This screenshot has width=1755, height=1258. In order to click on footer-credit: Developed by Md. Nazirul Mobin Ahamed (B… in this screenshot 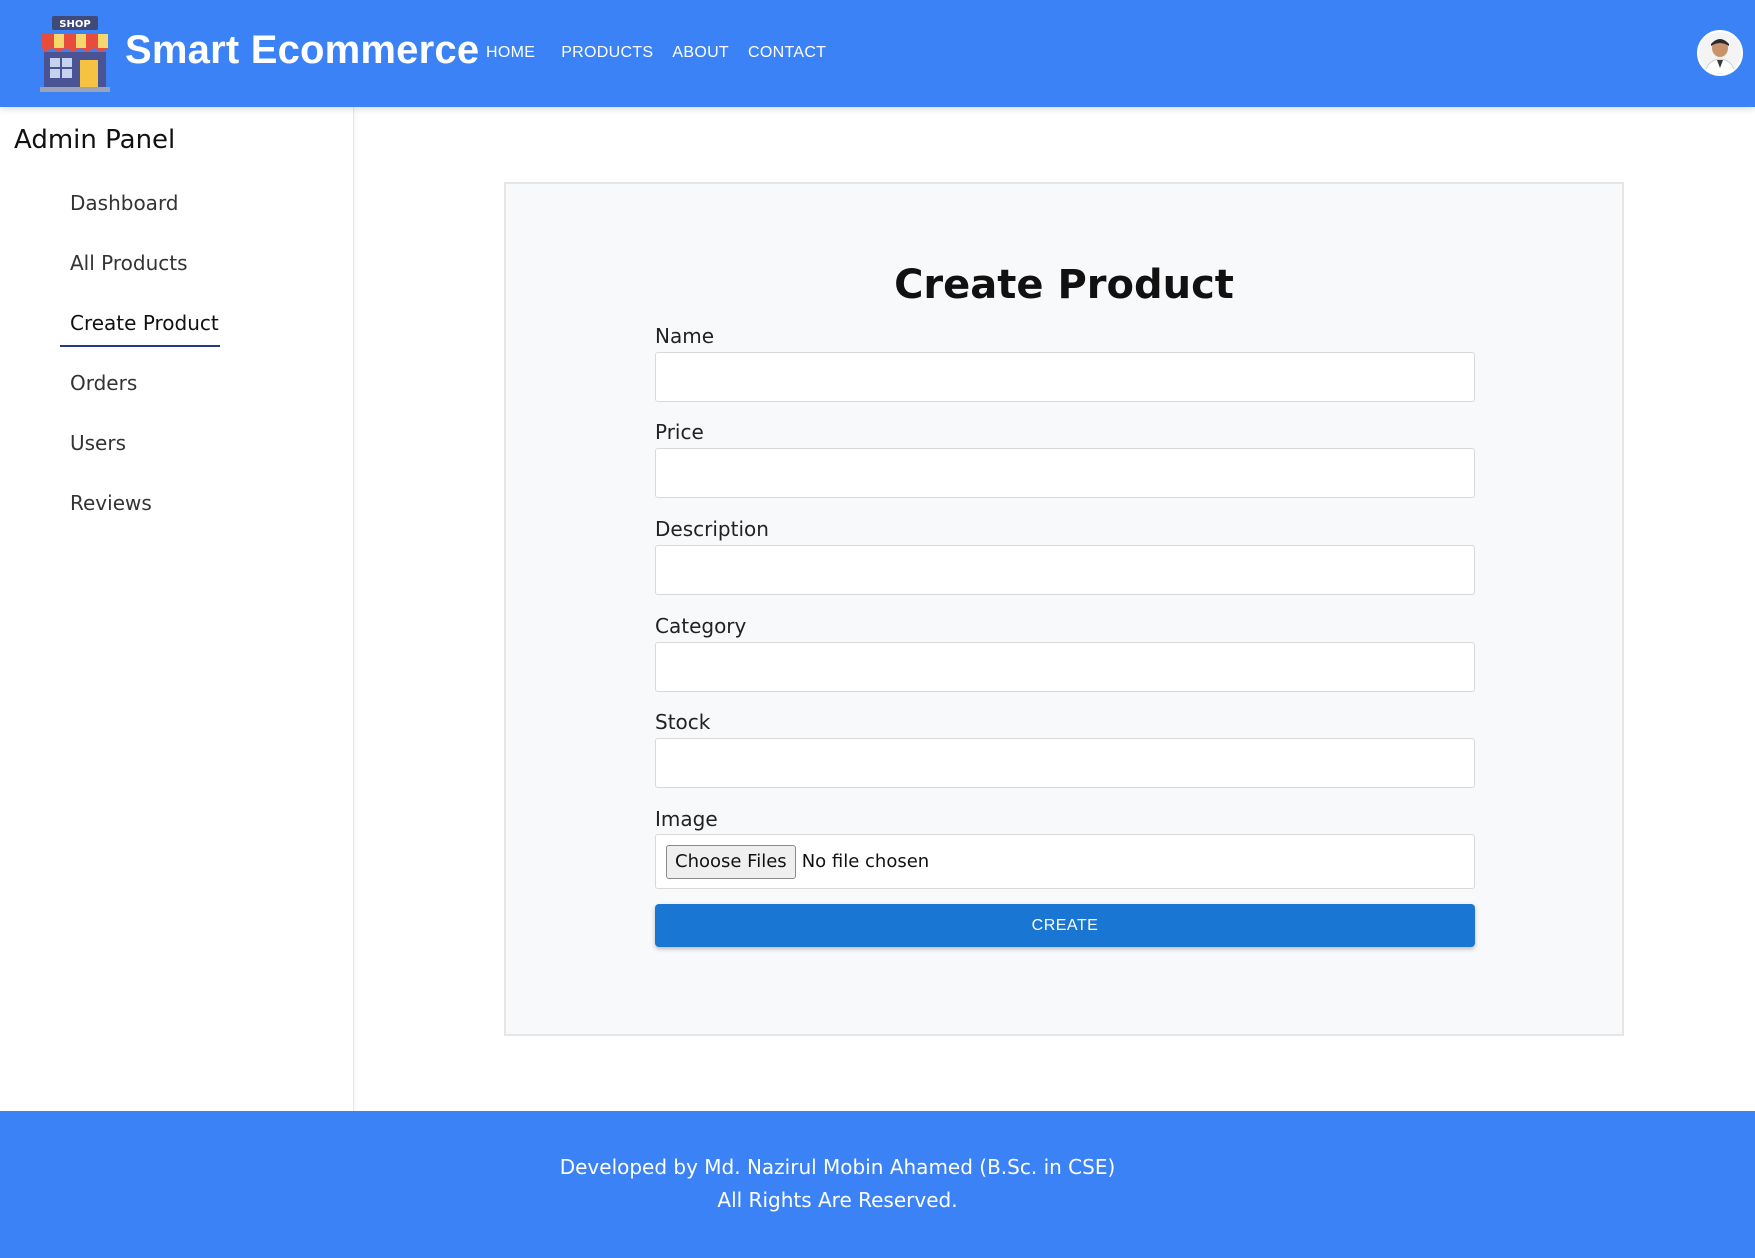, I will do `click(837, 1167)`.